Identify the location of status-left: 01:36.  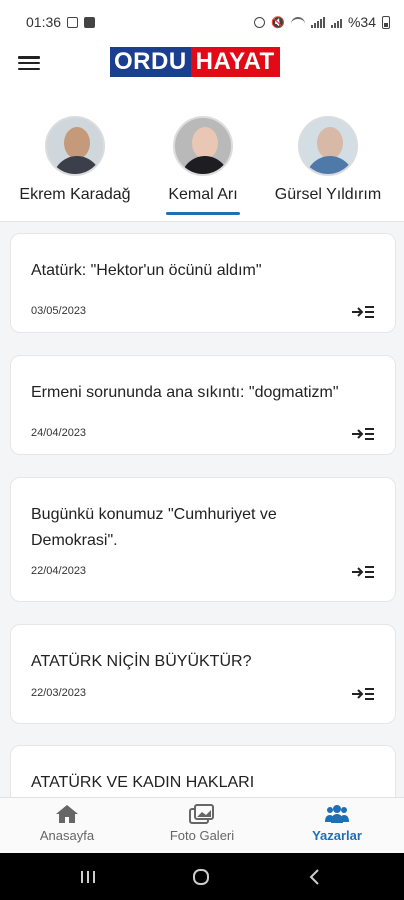
(61, 22).